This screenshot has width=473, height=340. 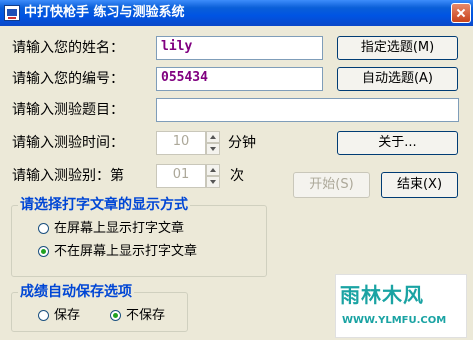 What do you see at coordinates (397, 79) in the screenshot?
I see `auto-topic-button: 自动选题(A)` at bounding box center [397, 79].